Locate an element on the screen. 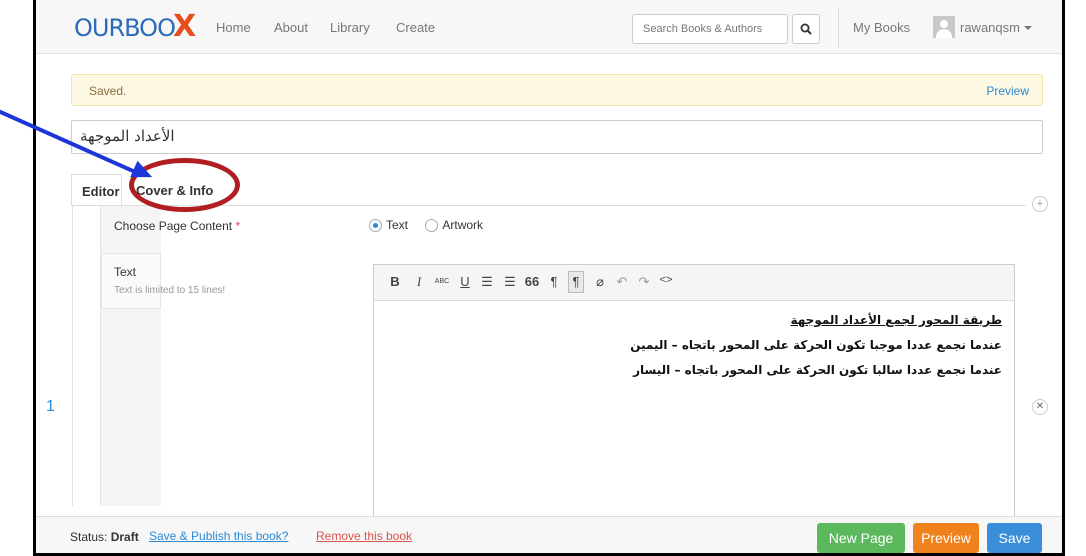  ltr-paragraph-icon: ¶ is located at coordinates (554, 281).